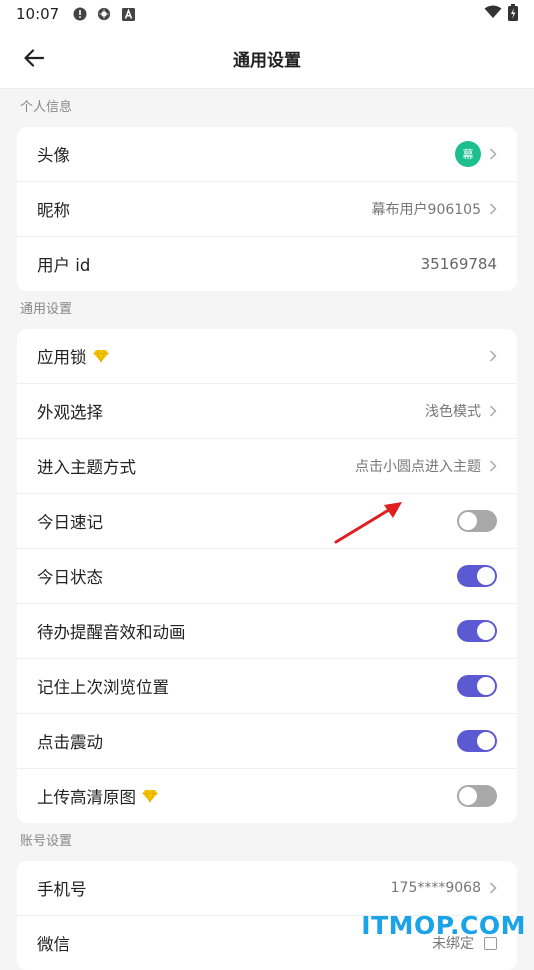 Image resolution: width=534 pixels, height=970 pixels. Describe the element at coordinates (64, 265) in the screenshot. I see `userid-label: 用户 id` at that location.